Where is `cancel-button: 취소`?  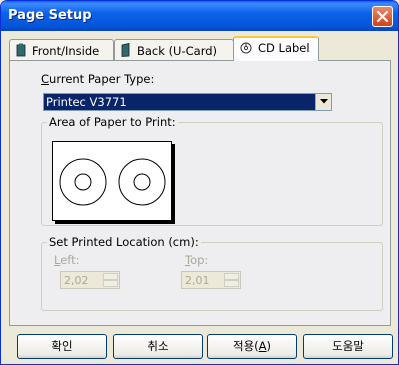 cancel-button: 취소 is located at coordinates (158, 346).